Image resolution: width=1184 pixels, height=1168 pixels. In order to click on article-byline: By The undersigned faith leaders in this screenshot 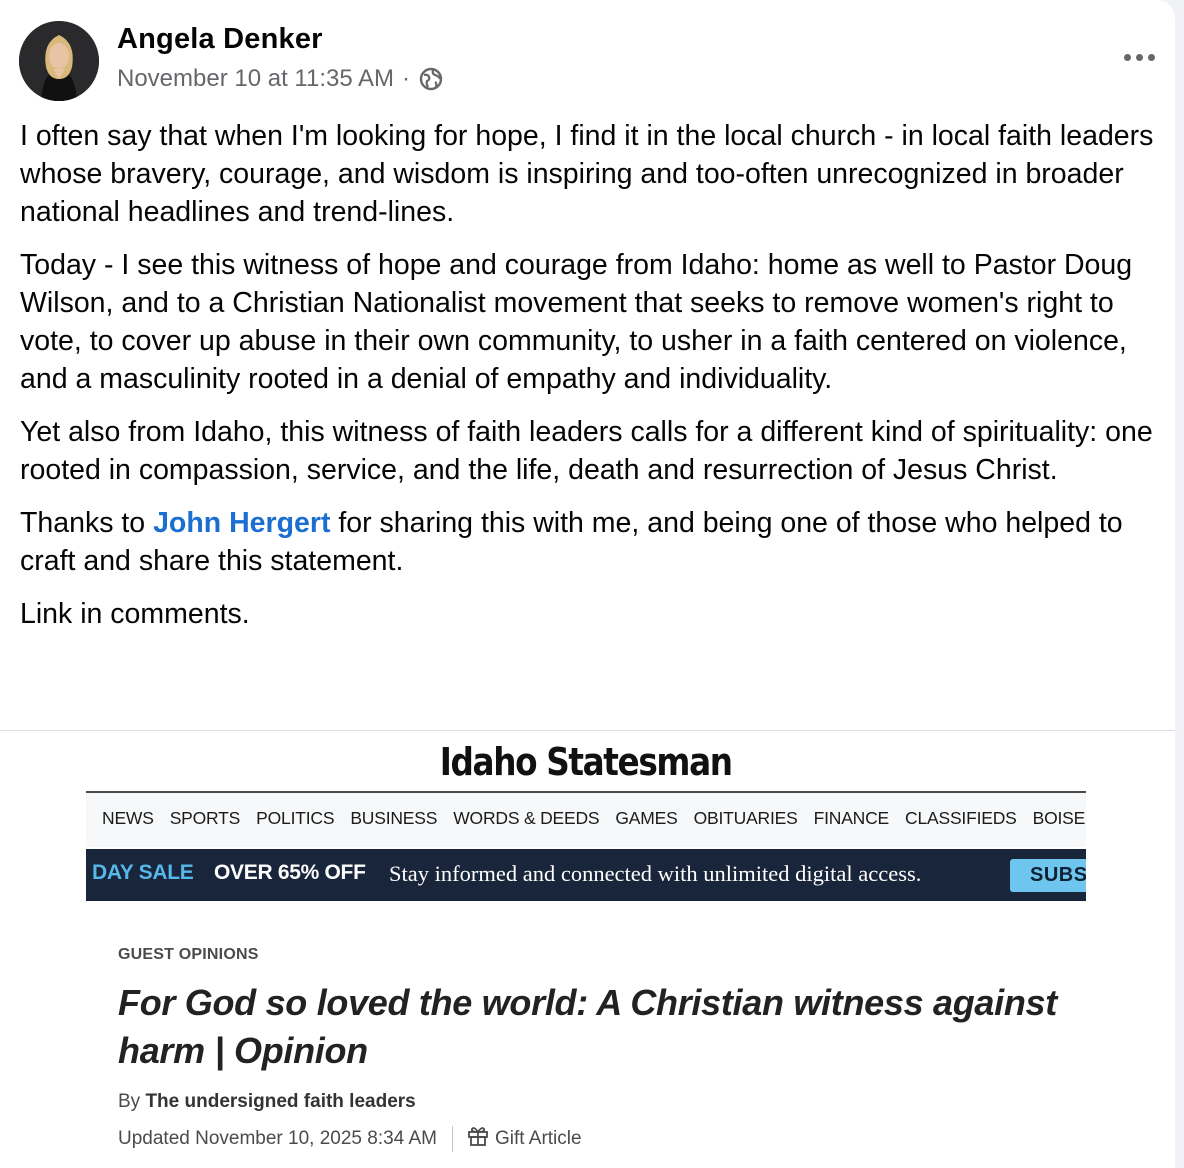, I will do `click(267, 1102)`.